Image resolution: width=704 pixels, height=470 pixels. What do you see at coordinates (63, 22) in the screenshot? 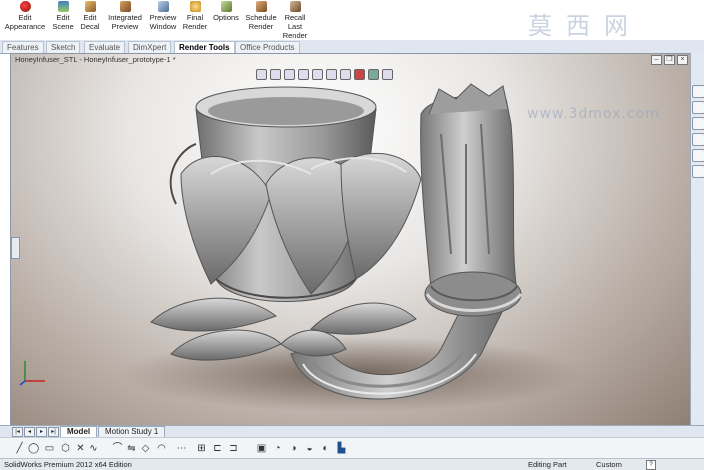
I see `edit-scene-label: Edit Scene` at bounding box center [63, 22].